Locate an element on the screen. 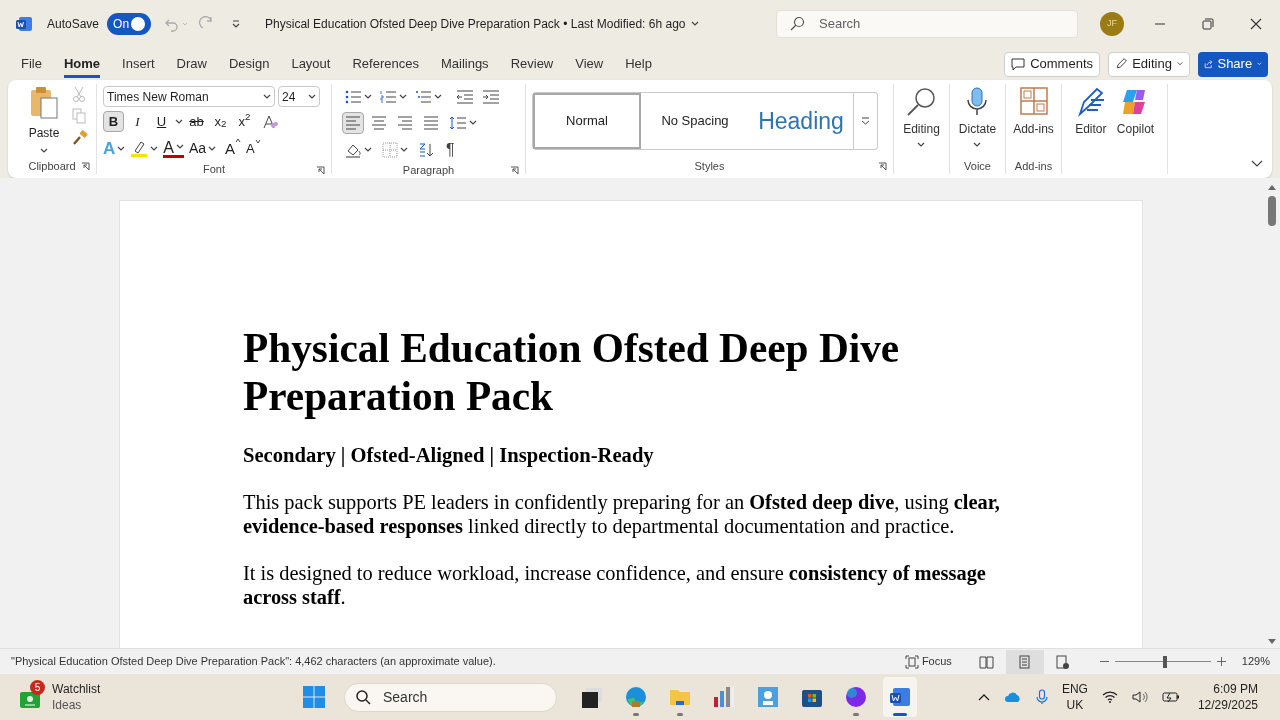 This screenshot has width=1280, height=720. ribbon-tab: Draw is located at coordinates (191, 64).